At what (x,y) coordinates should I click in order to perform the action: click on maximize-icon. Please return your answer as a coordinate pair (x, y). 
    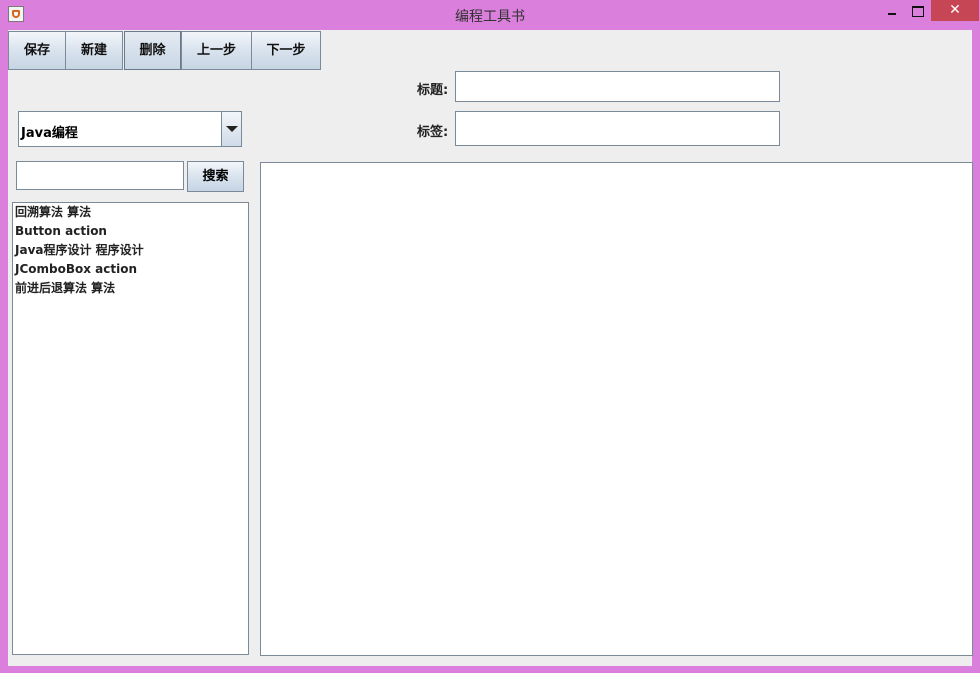
    Looking at the image, I should click on (918, 11).